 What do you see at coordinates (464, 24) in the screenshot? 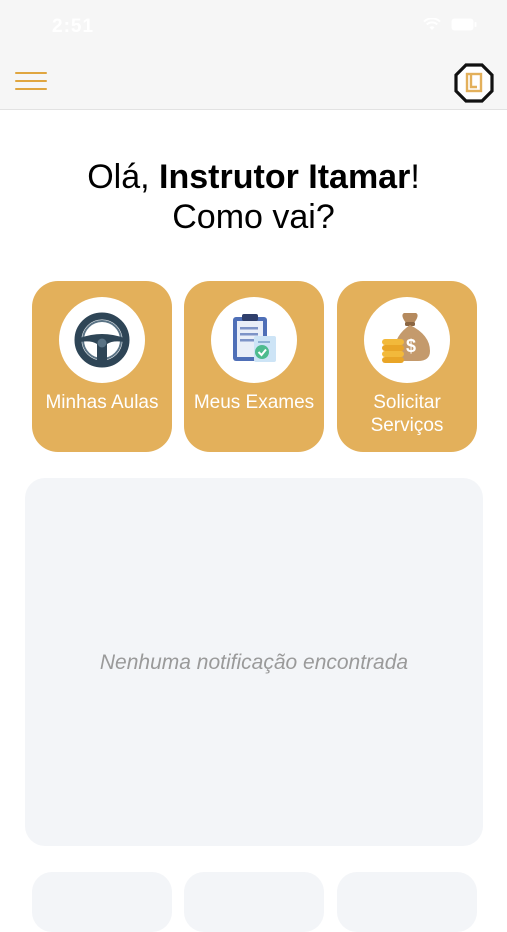
I see `battery-icon` at bounding box center [464, 24].